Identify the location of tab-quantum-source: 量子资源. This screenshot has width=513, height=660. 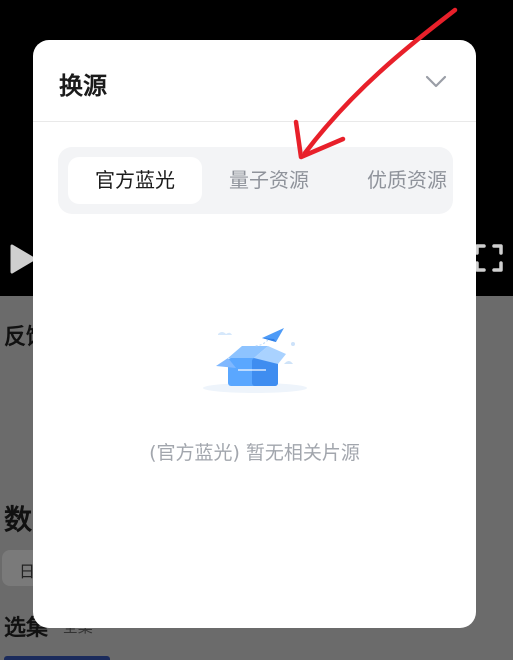
(269, 180).